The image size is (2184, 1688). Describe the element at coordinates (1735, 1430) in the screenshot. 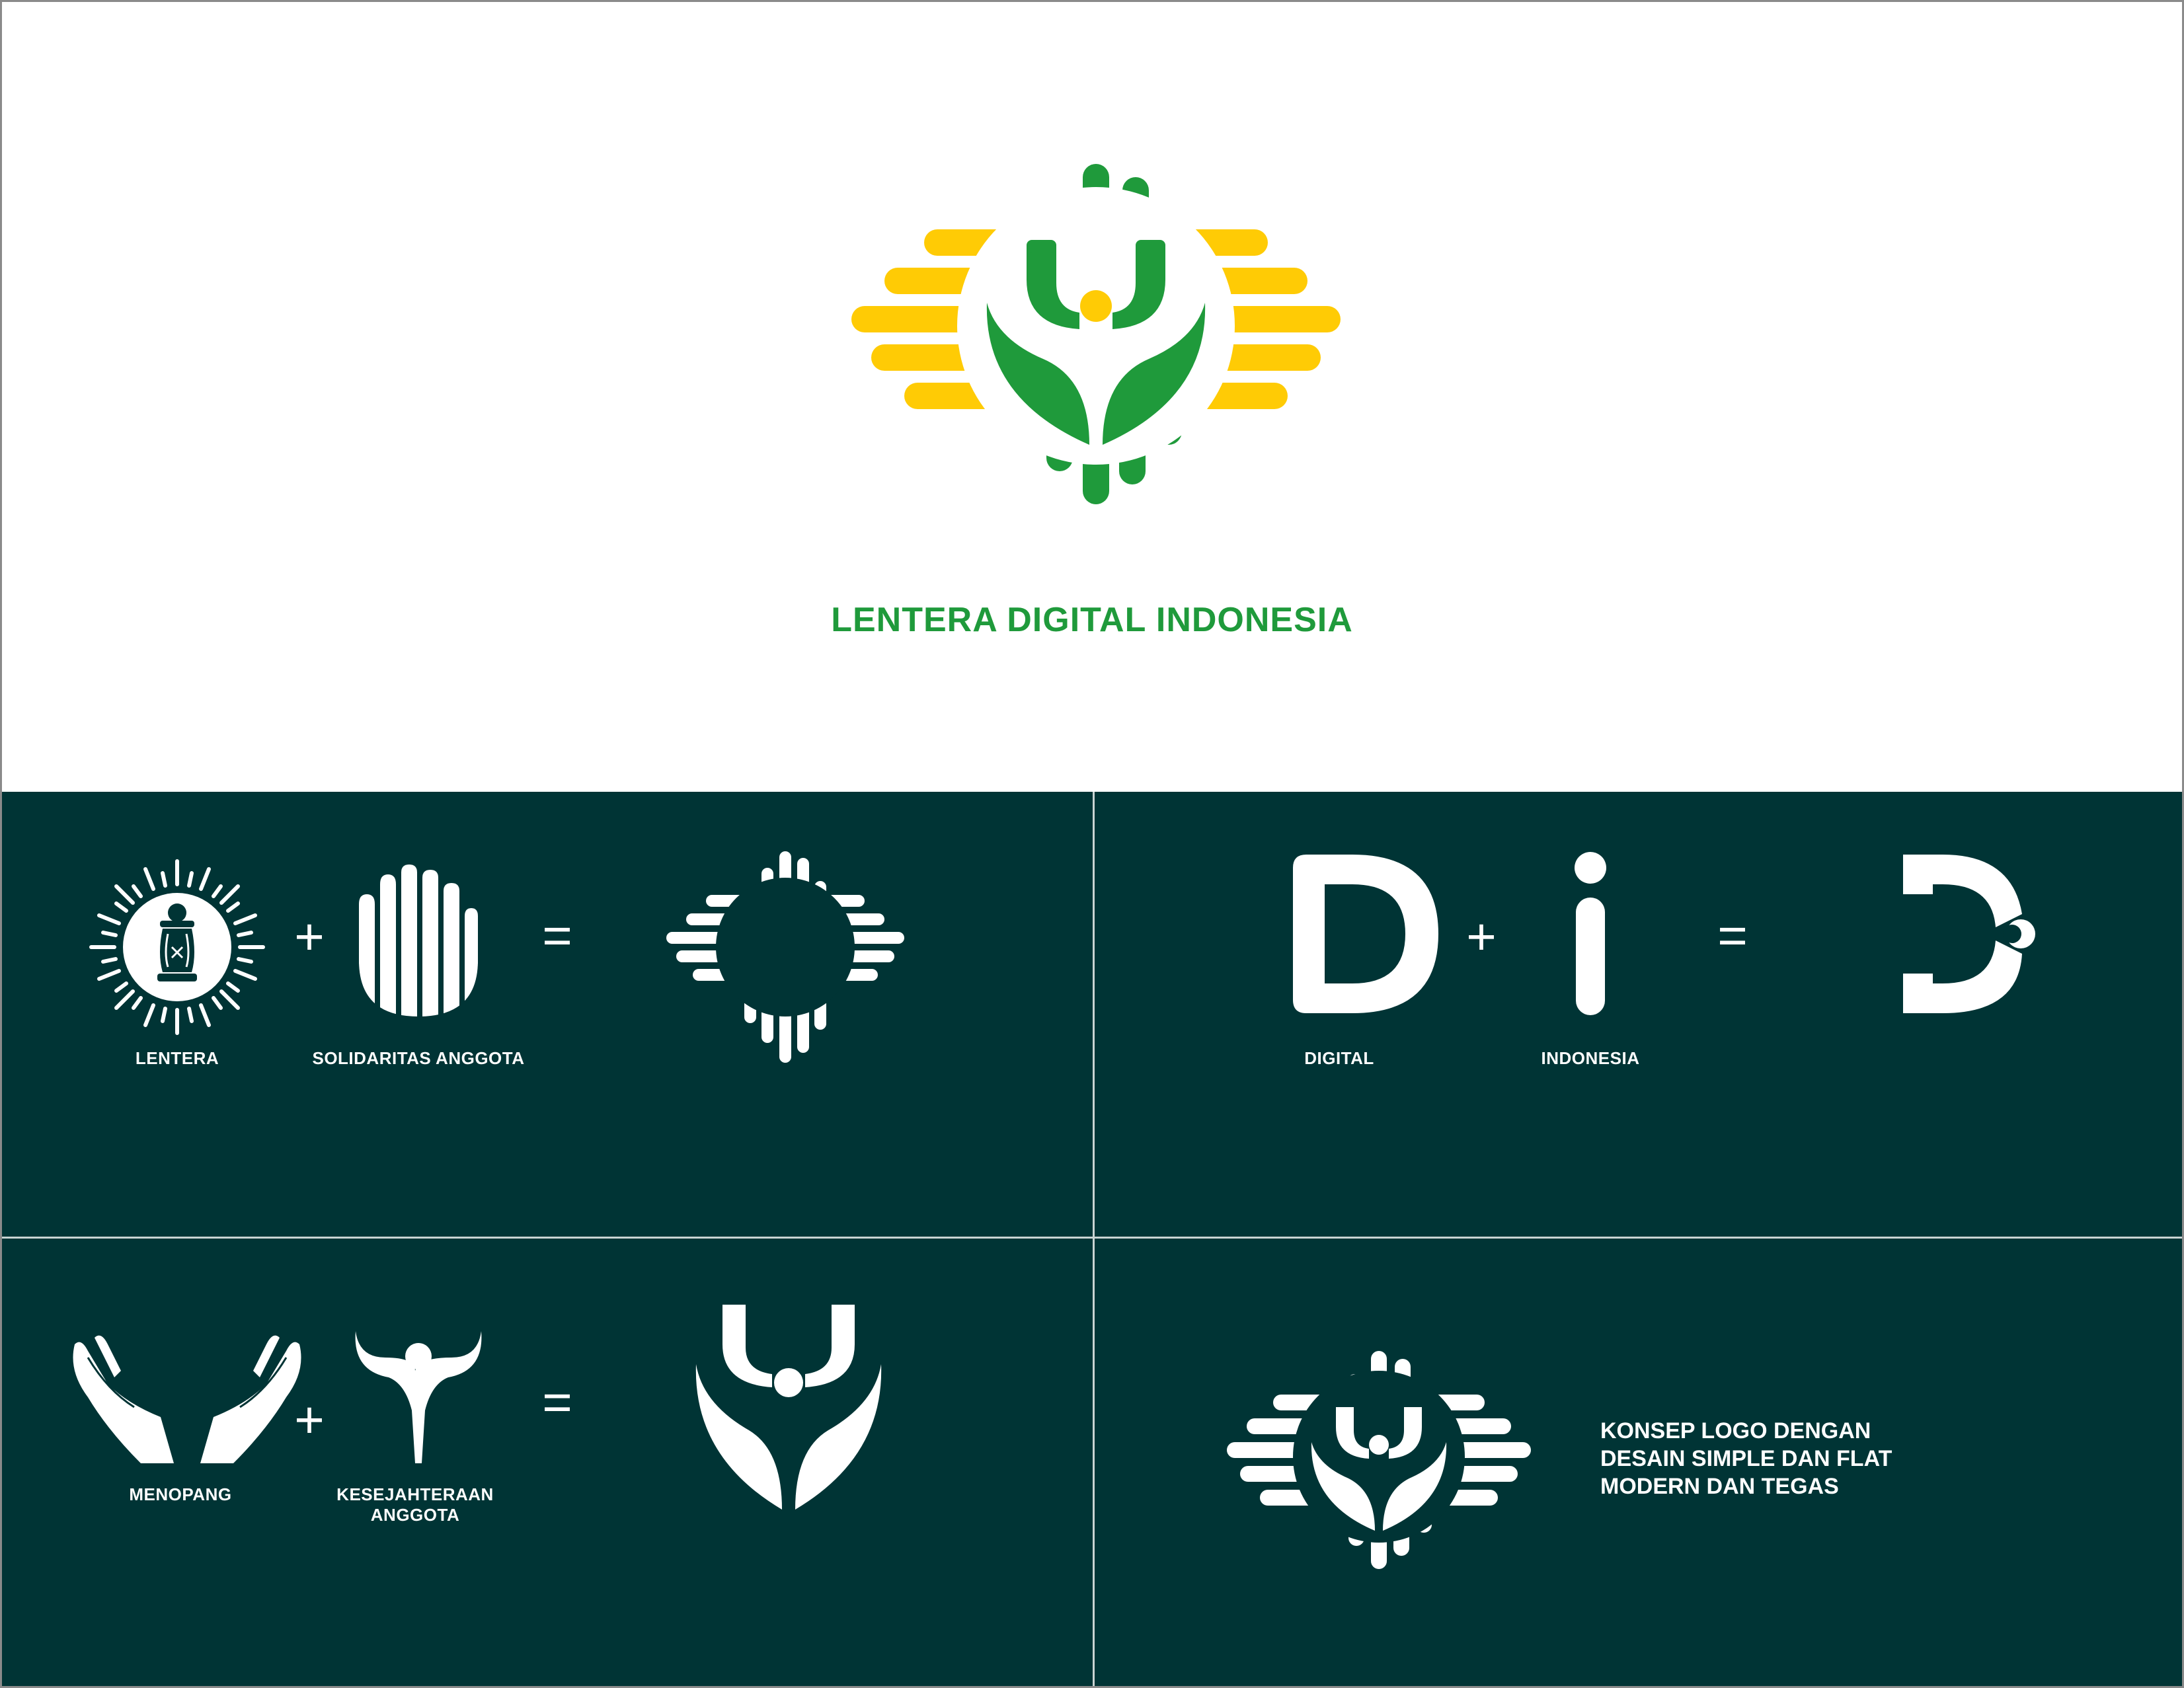

I see `concept-line-1: KONSEP LOGO DENGAN` at that location.